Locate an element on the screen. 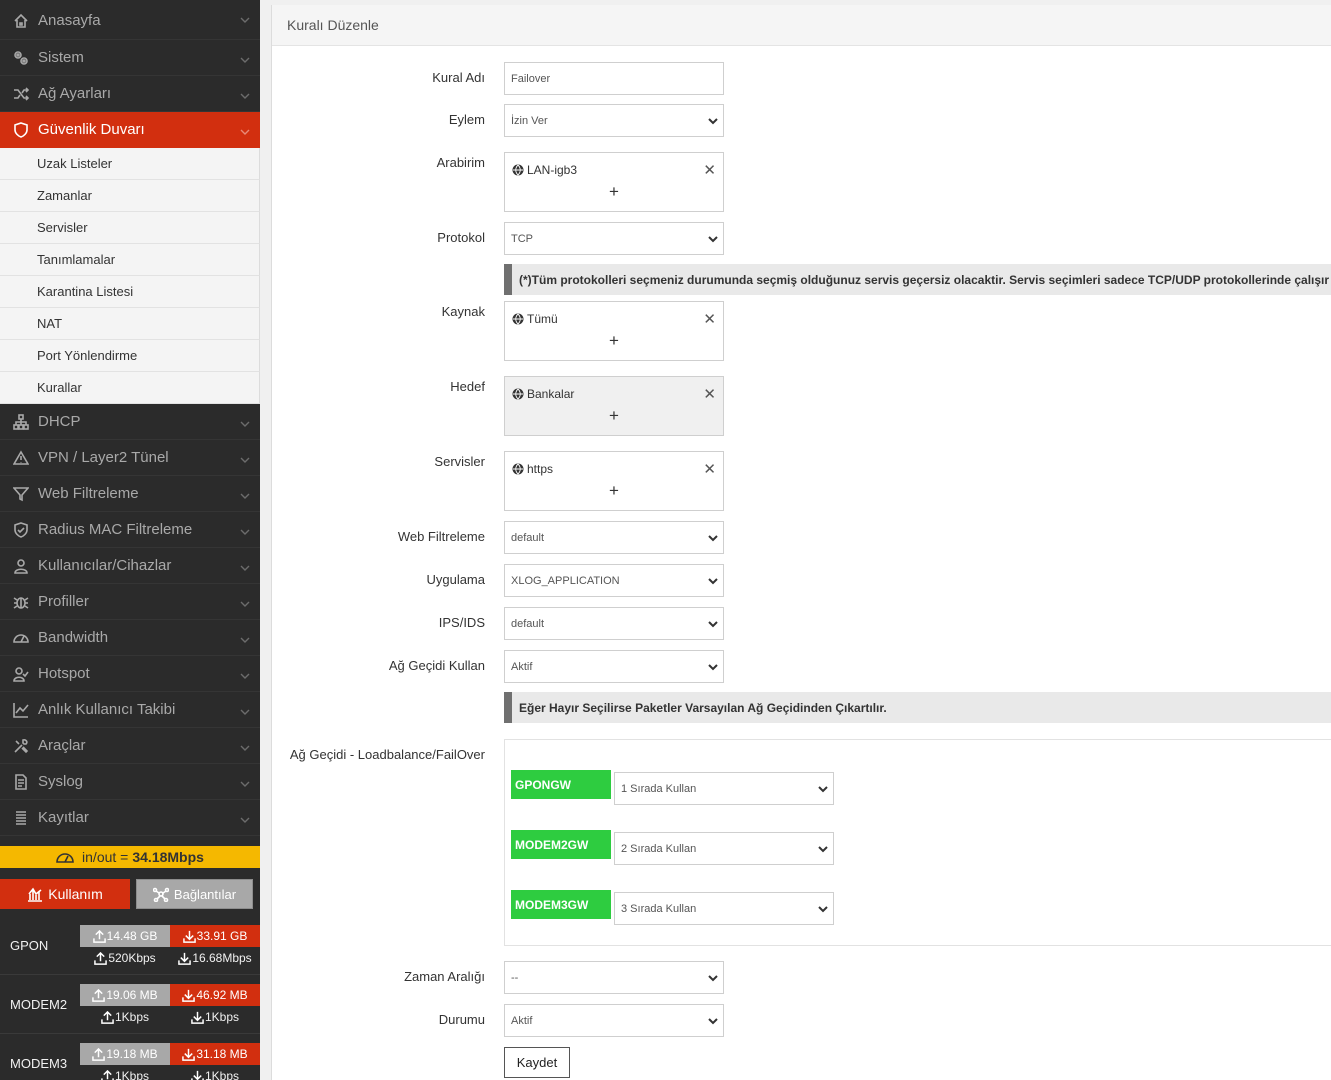  use-gateway-select: Aktif is located at coordinates (614, 666).